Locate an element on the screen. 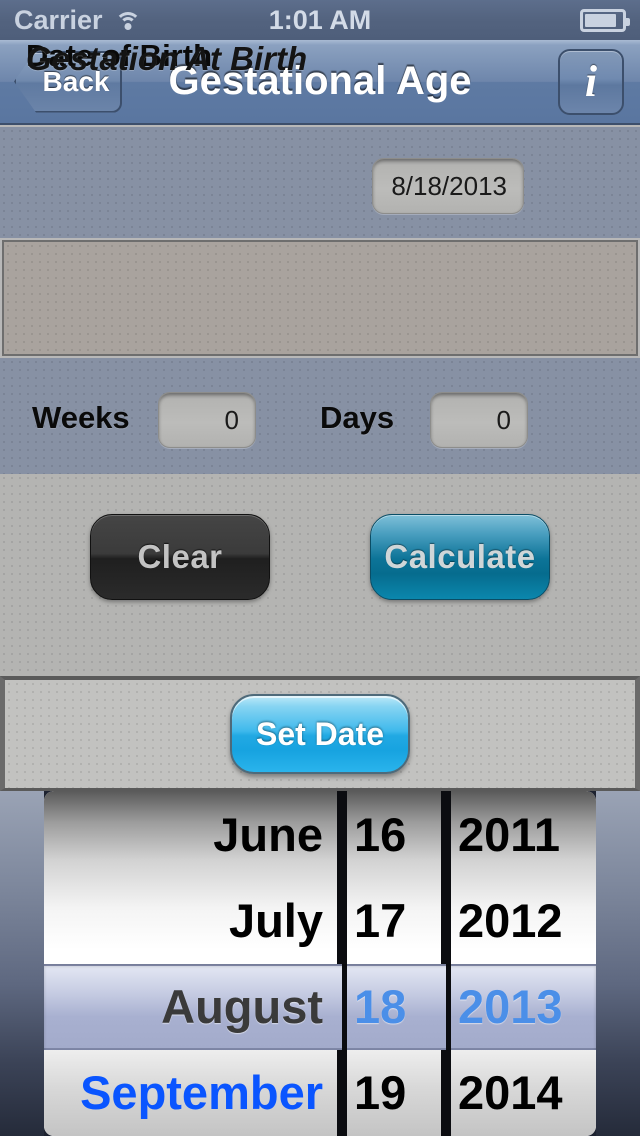  days-input: 0 is located at coordinates (479, 420).